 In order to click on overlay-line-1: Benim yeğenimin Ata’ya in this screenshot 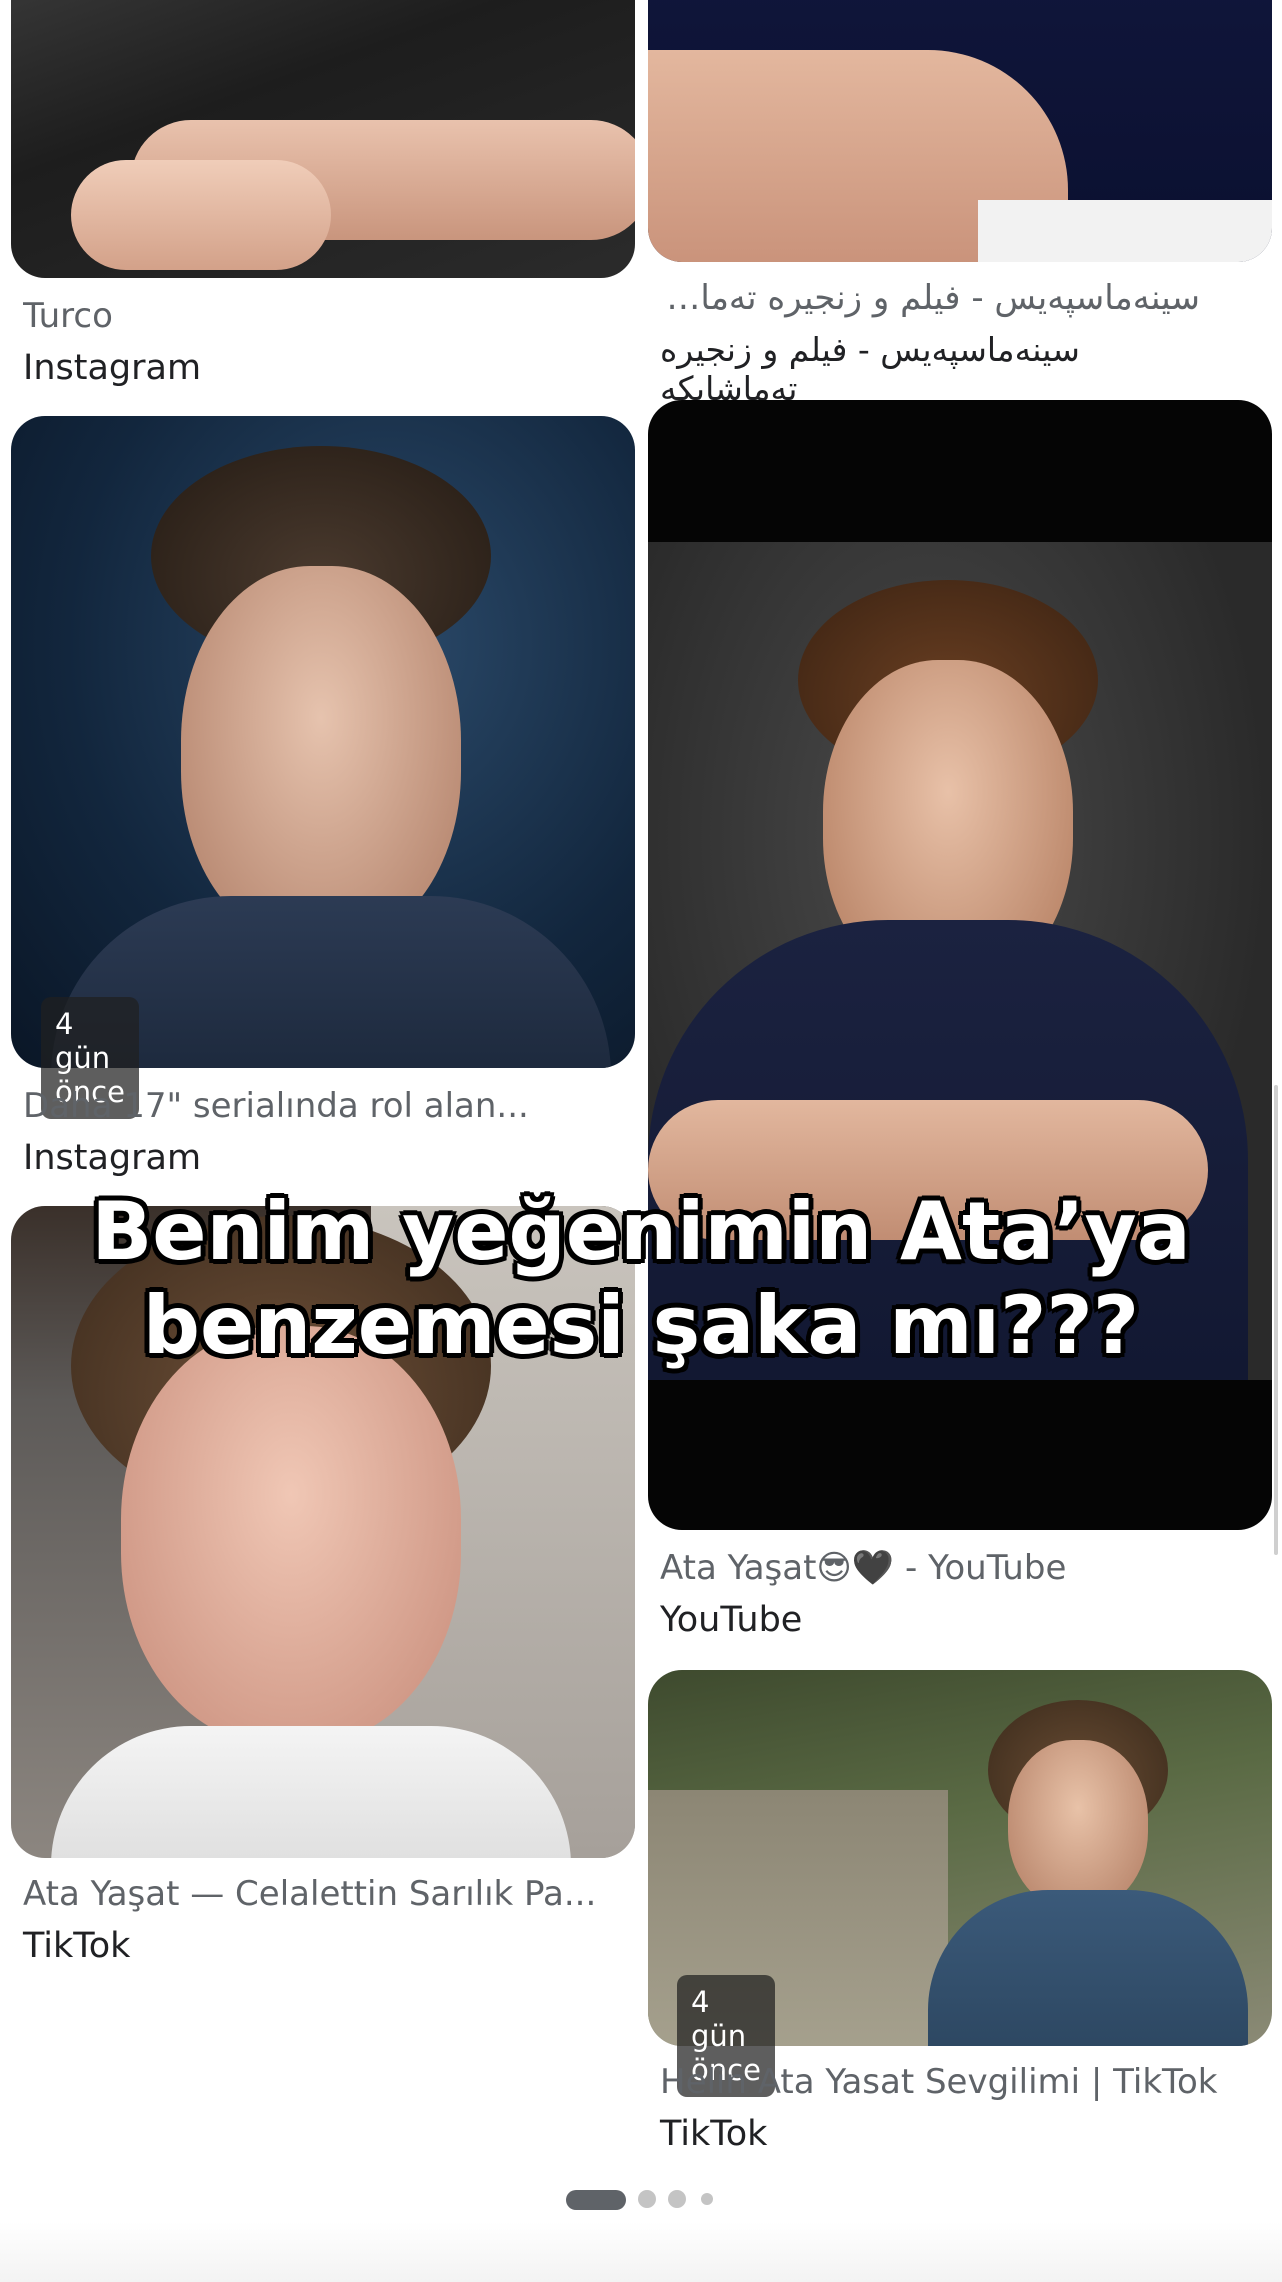, I will do `click(641, 1231)`.